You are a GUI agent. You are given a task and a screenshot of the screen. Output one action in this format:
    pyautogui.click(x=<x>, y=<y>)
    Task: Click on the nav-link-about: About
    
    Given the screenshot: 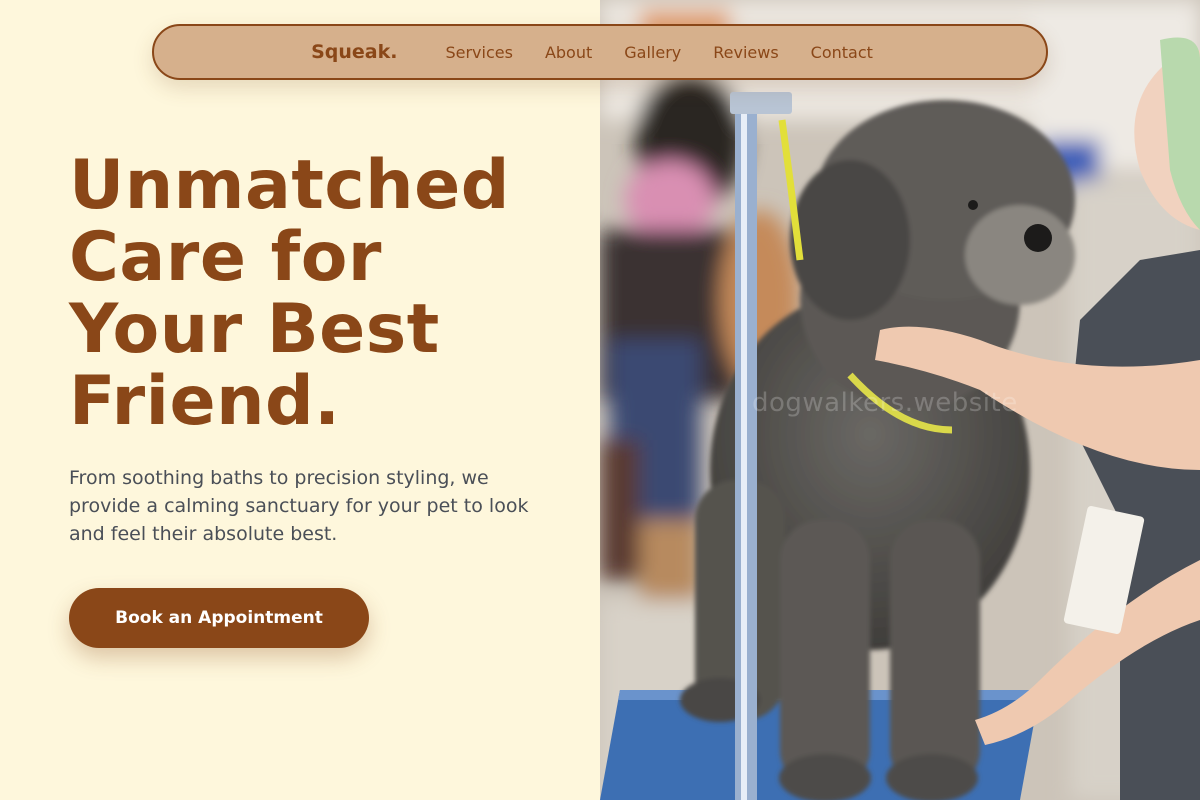 What is the action you would take?
    pyautogui.click(x=568, y=52)
    